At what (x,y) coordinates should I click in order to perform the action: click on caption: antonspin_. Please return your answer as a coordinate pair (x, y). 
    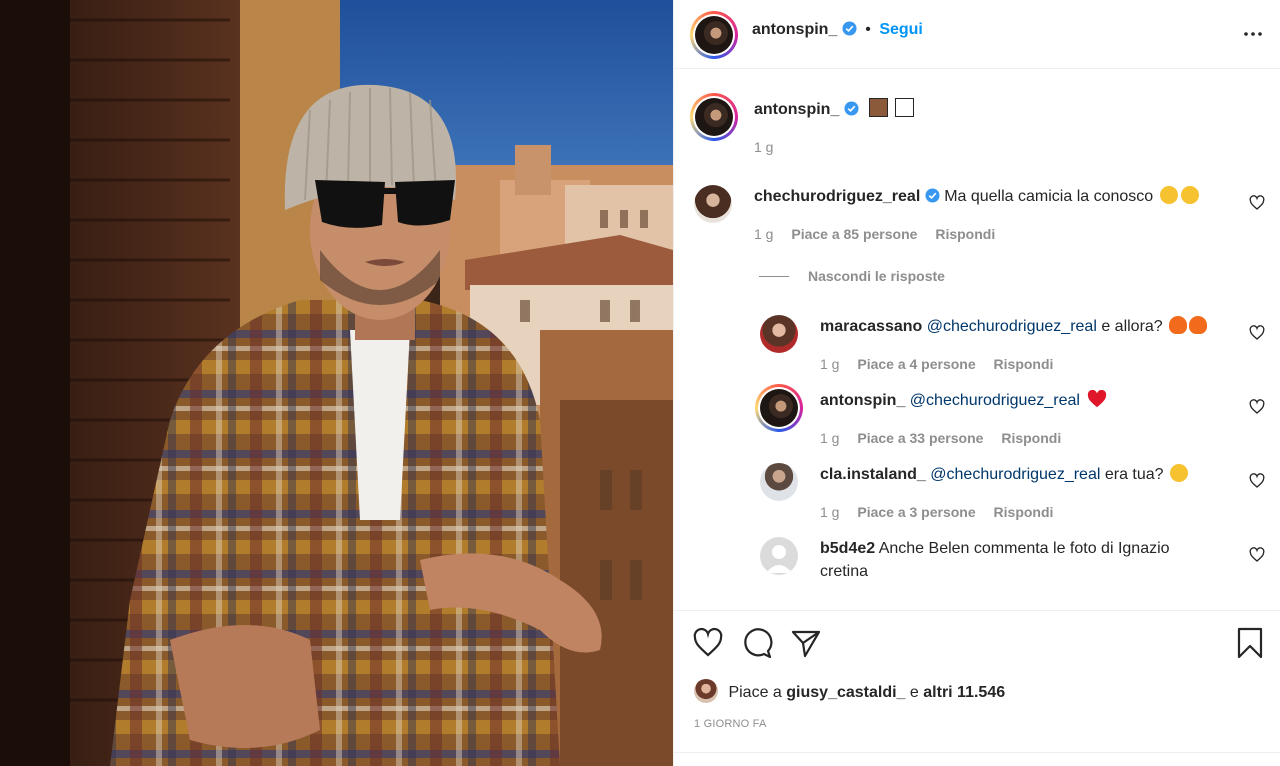
    Looking at the image, I should click on (834, 109).